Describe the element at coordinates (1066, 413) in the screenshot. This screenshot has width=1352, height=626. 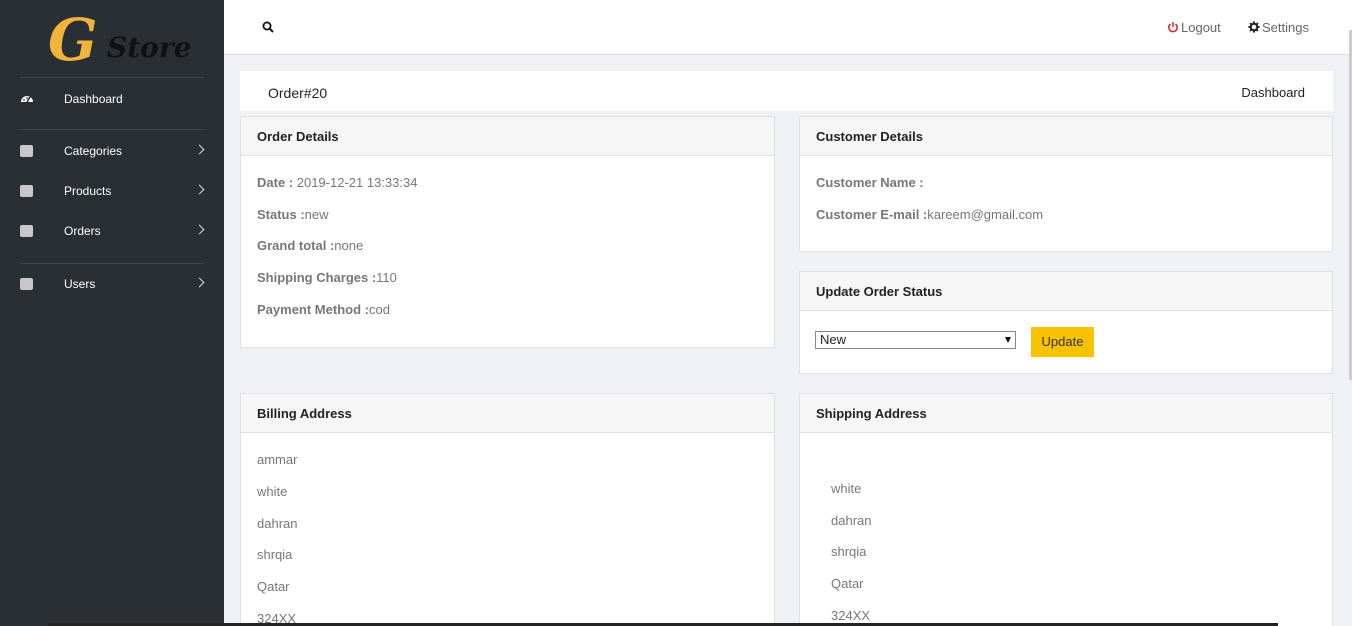
I see `card-heading: Shipping Address` at that location.